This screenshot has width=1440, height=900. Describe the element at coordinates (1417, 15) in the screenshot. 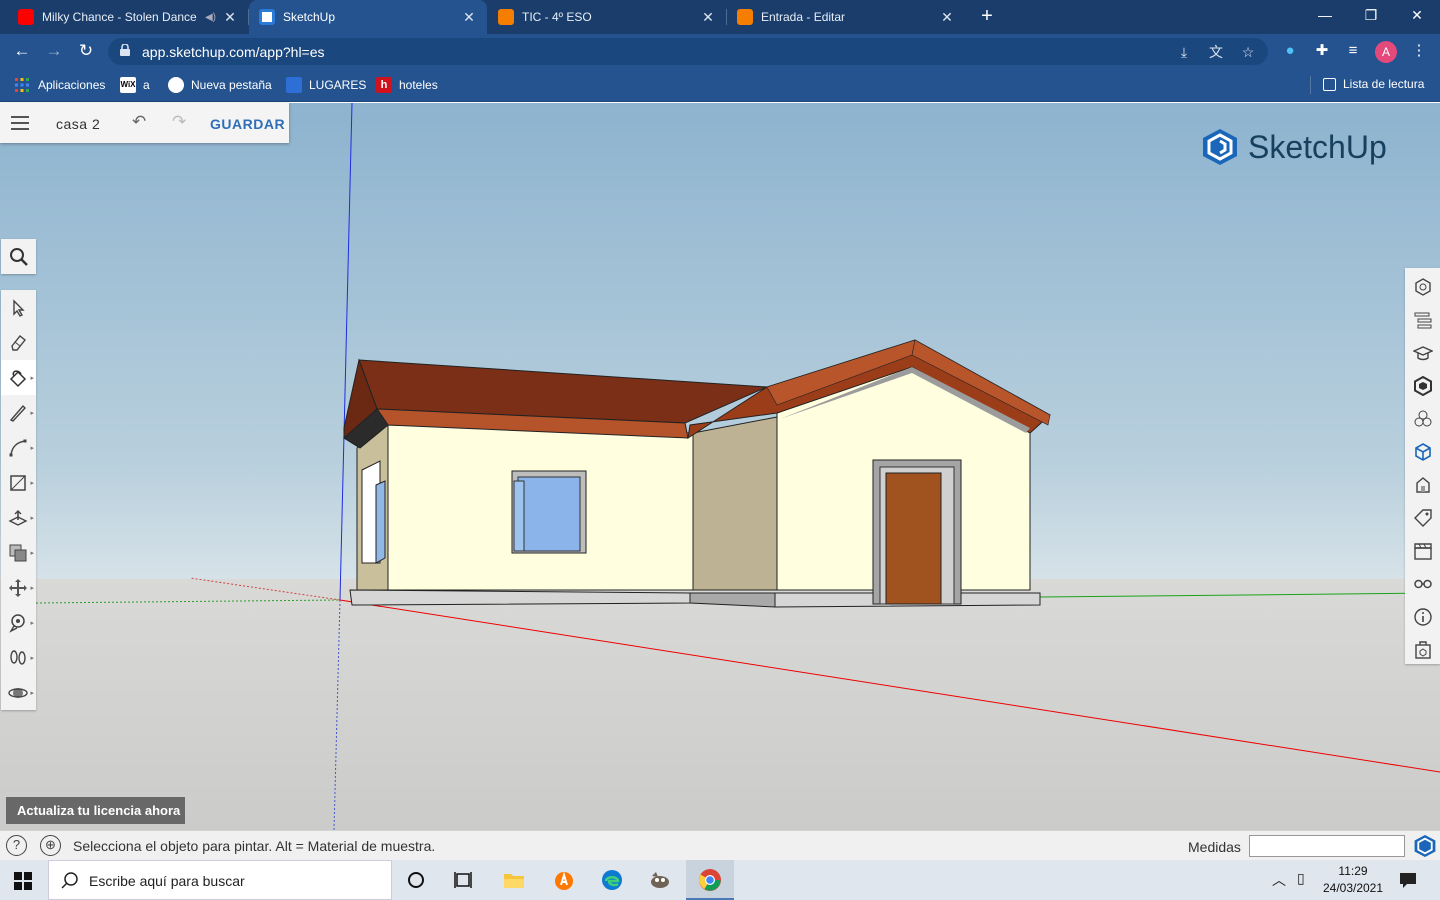

I see `close-window-button: ✕` at that location.